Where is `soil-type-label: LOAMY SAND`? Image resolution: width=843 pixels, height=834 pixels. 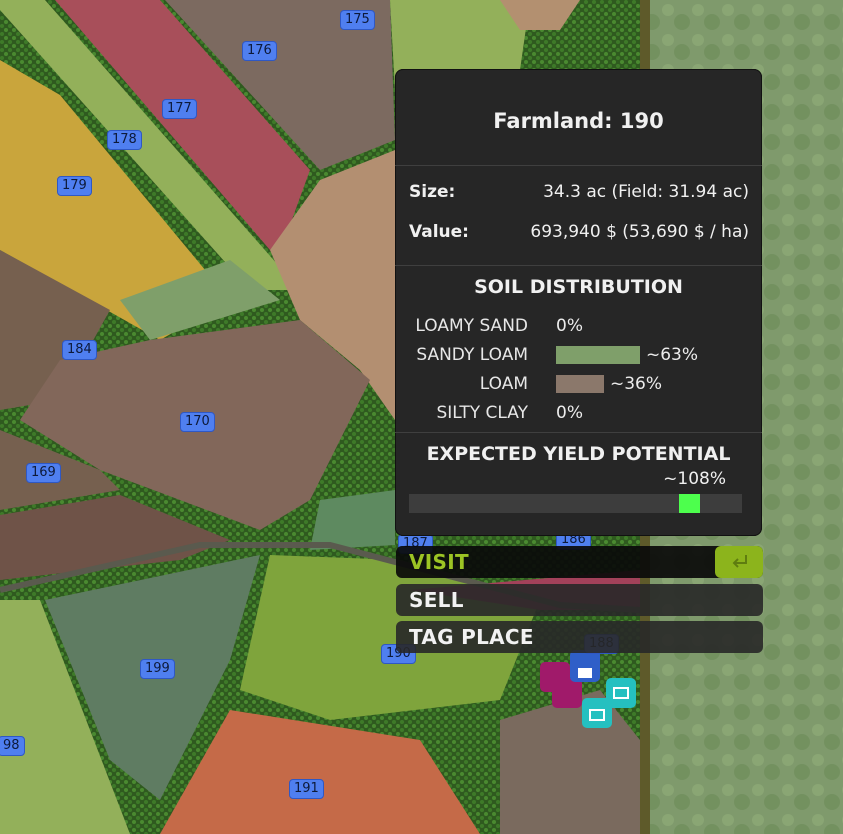
soil-type-label: LOAMY SAND is located at coordinates (471, 326).